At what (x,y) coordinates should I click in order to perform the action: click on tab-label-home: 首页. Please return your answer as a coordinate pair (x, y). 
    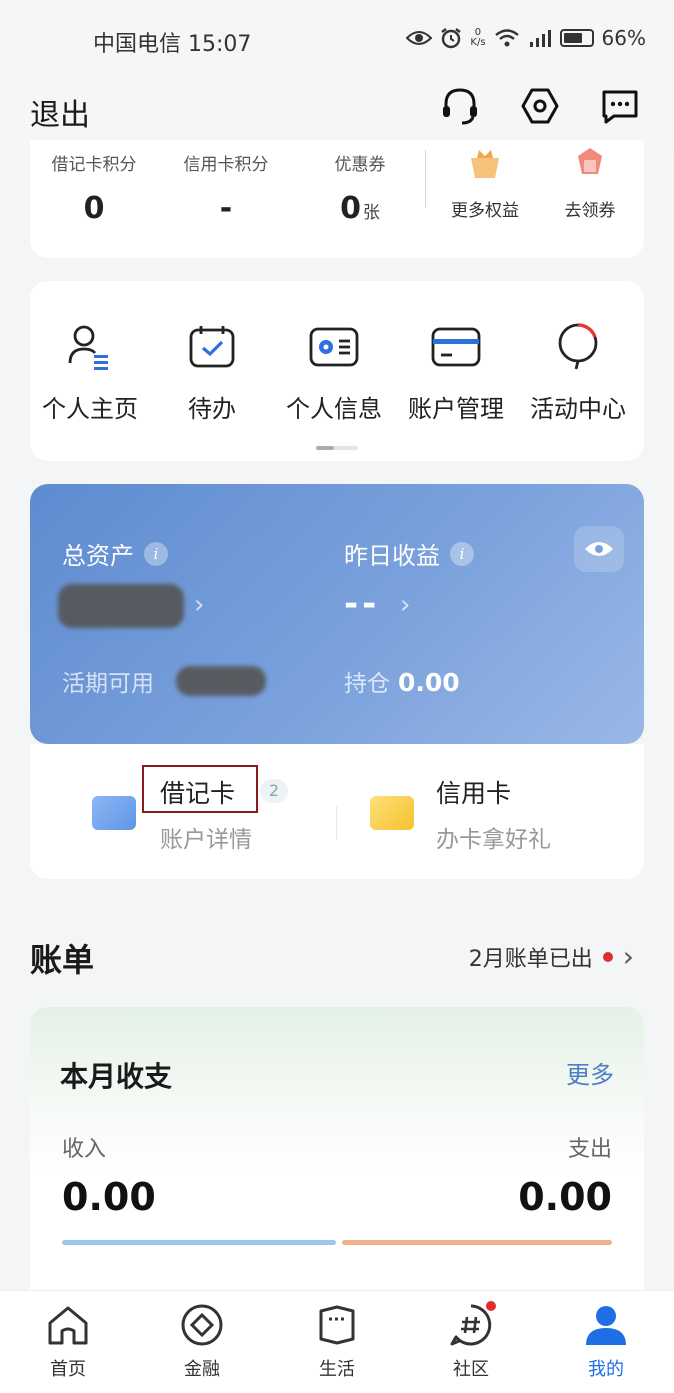
    Looking at the image, I should click on (68, 1369).